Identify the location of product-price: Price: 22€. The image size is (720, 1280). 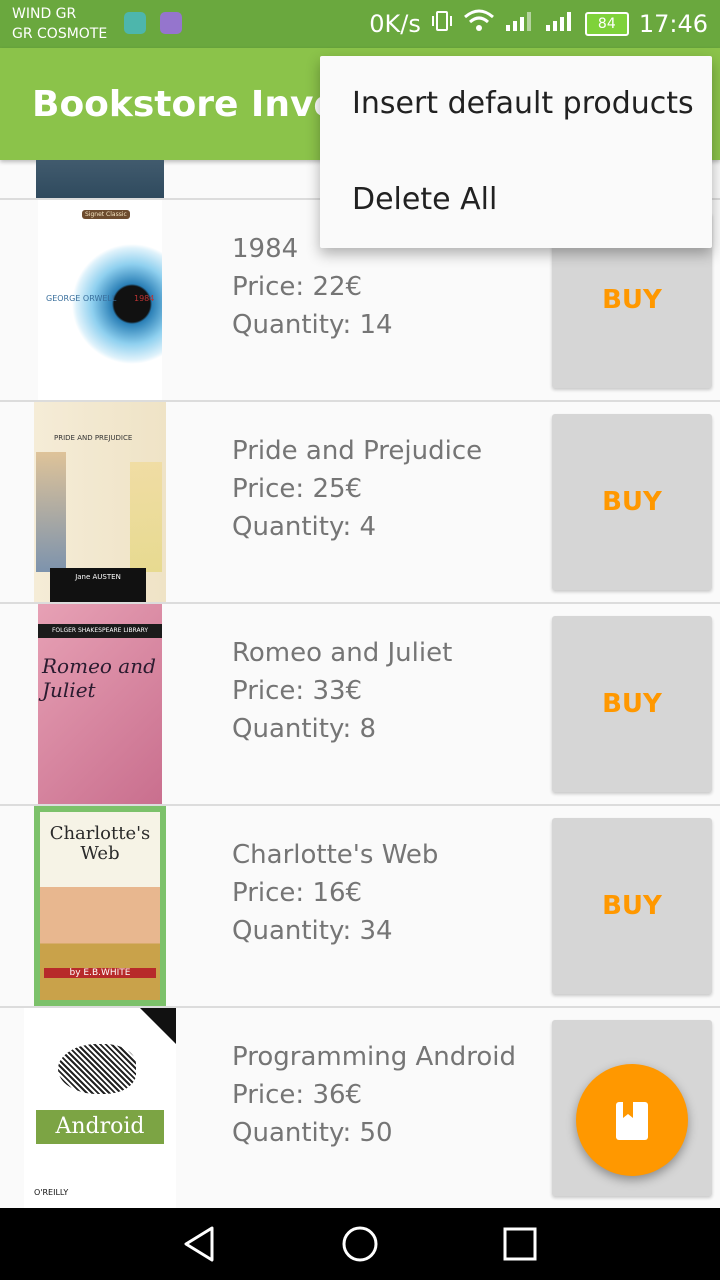
(297, 287).